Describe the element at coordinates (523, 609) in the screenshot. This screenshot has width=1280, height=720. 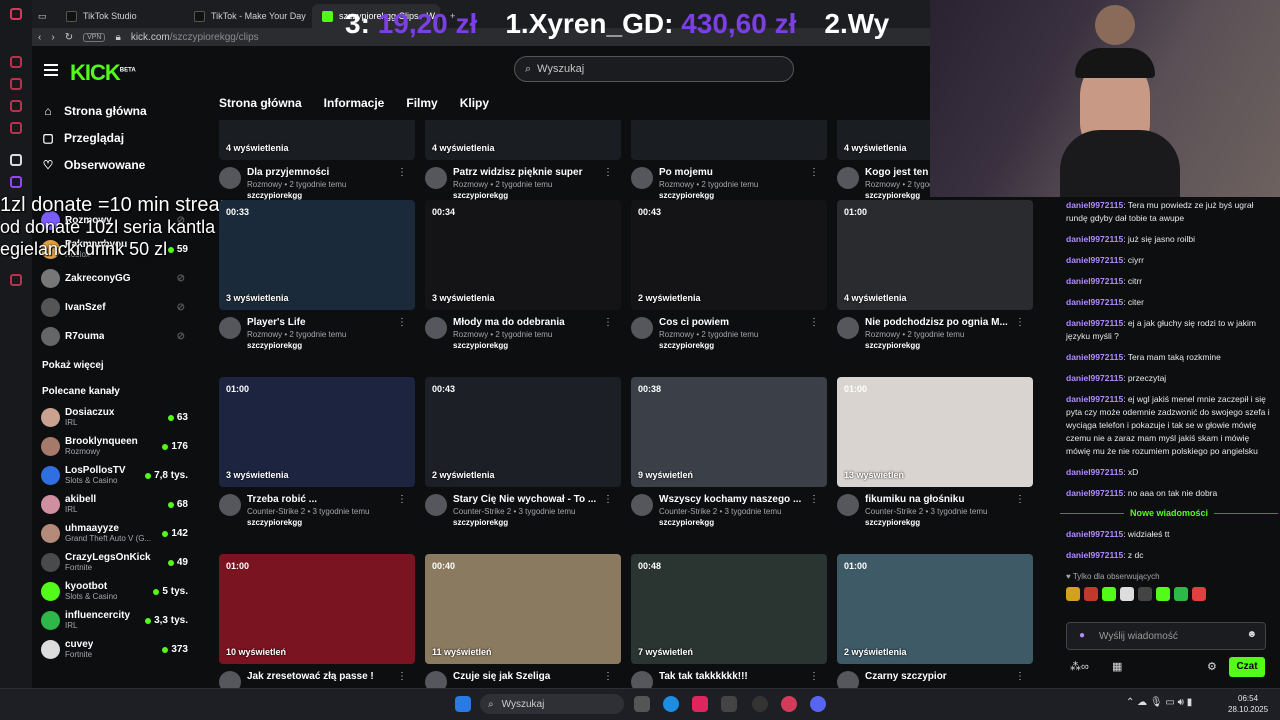
I see `clip-thumbnail: 00:40 11 wyświetleń` at that location.